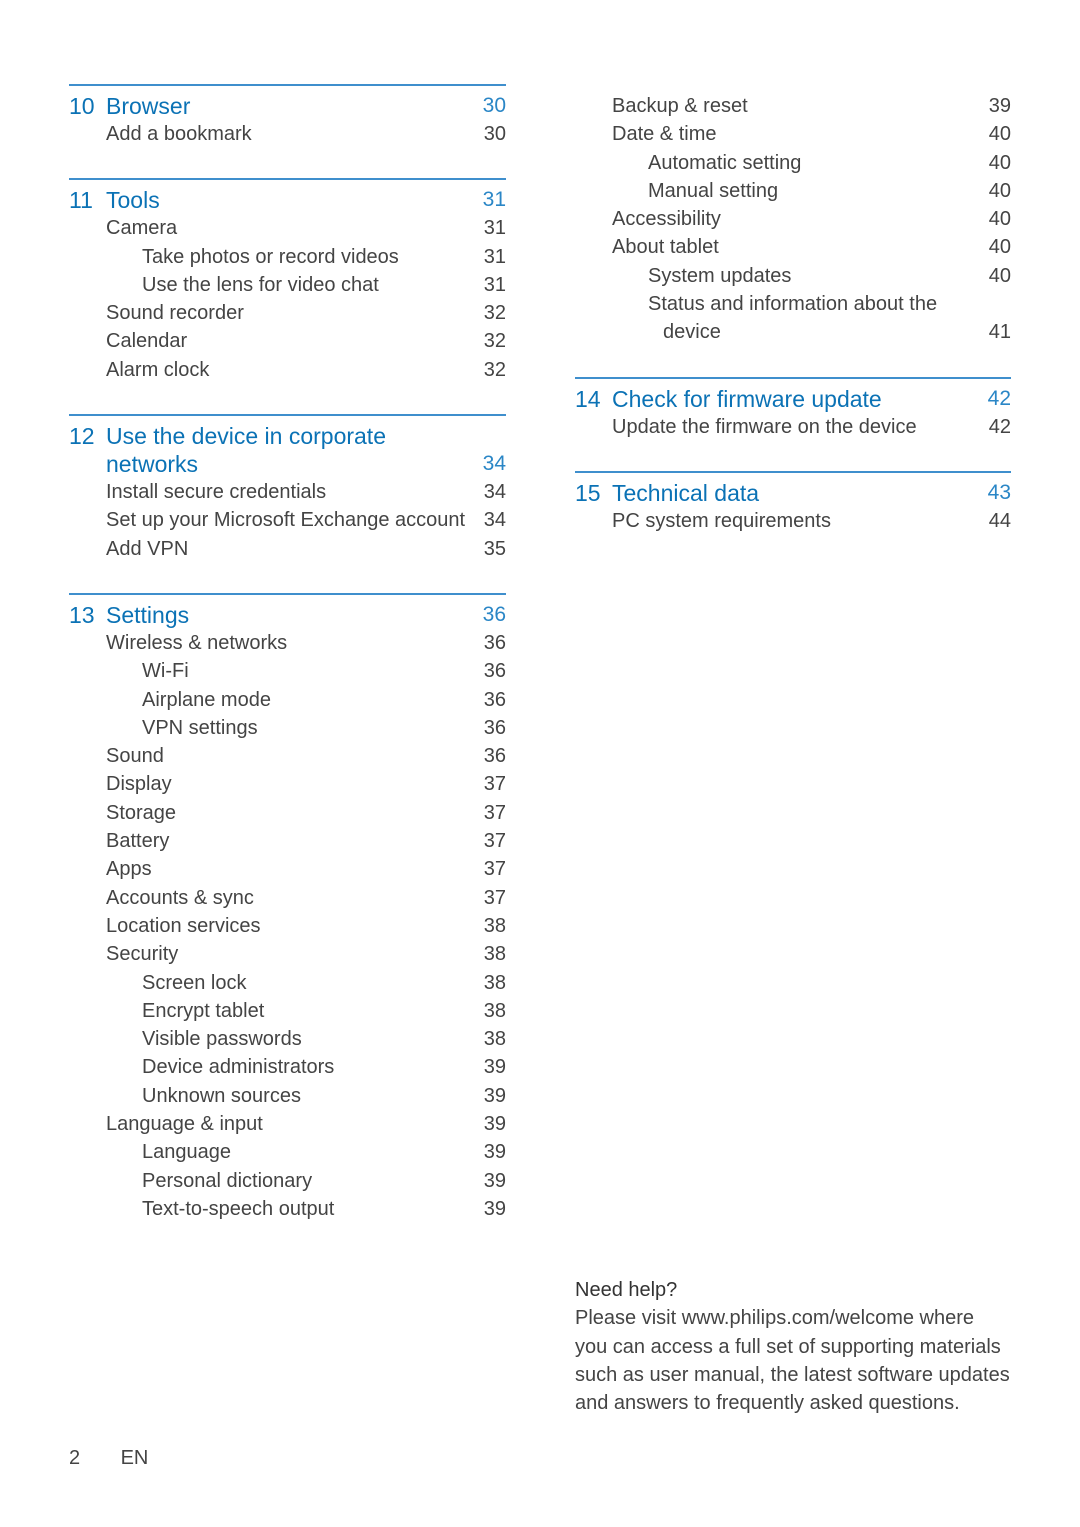 This screenshot has width=1080, height=1527. I want to click on toc-entry: Device administrators 39, so click(287, 1067).